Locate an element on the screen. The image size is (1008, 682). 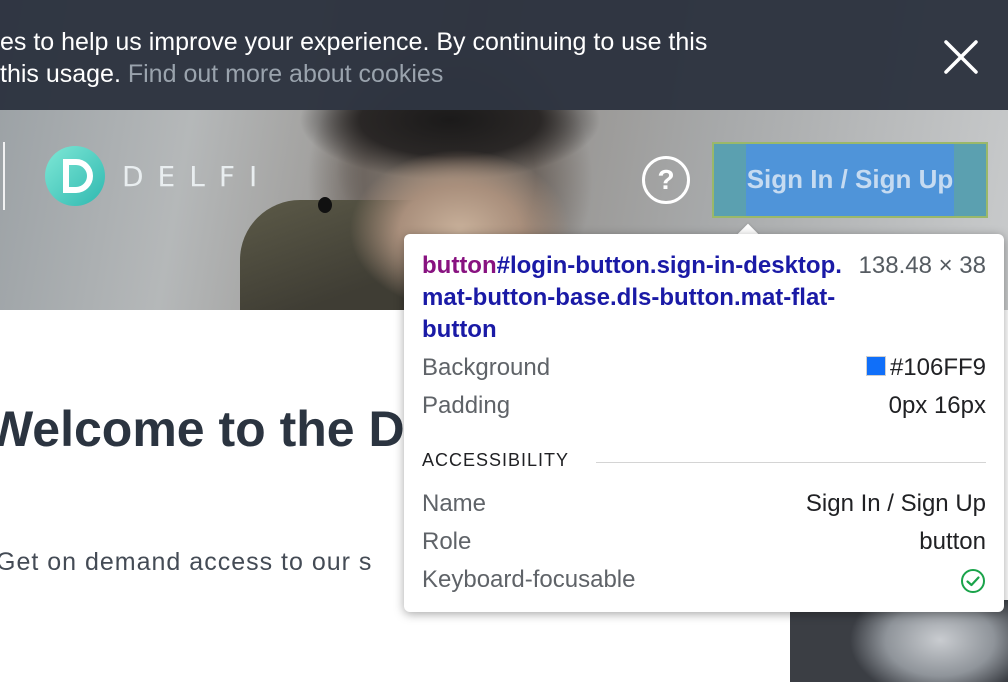
section-divider is located at coordinates (791, 462).